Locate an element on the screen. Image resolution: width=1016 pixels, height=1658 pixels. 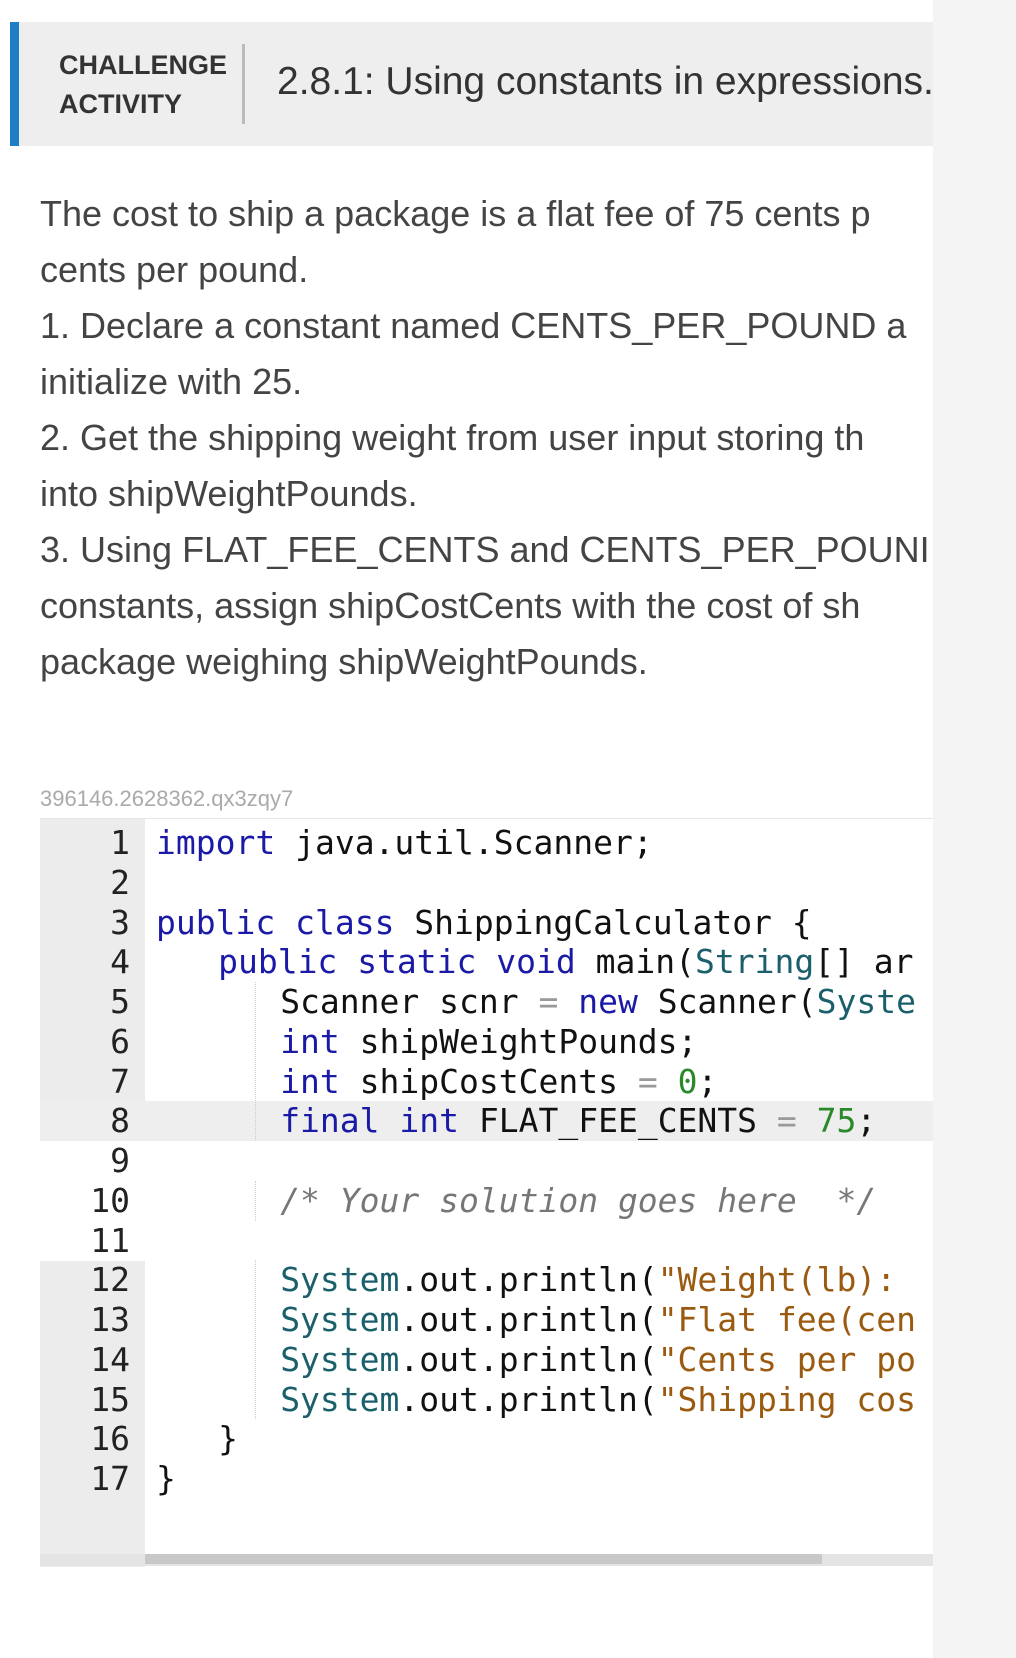
line-number: 5 is located at coordinates (120, 1001).